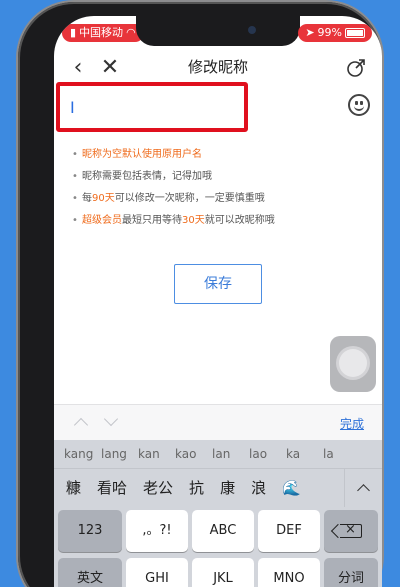  I want to click on carrier-pill: ▮ 中国移动 ◠, so click(103, 33).